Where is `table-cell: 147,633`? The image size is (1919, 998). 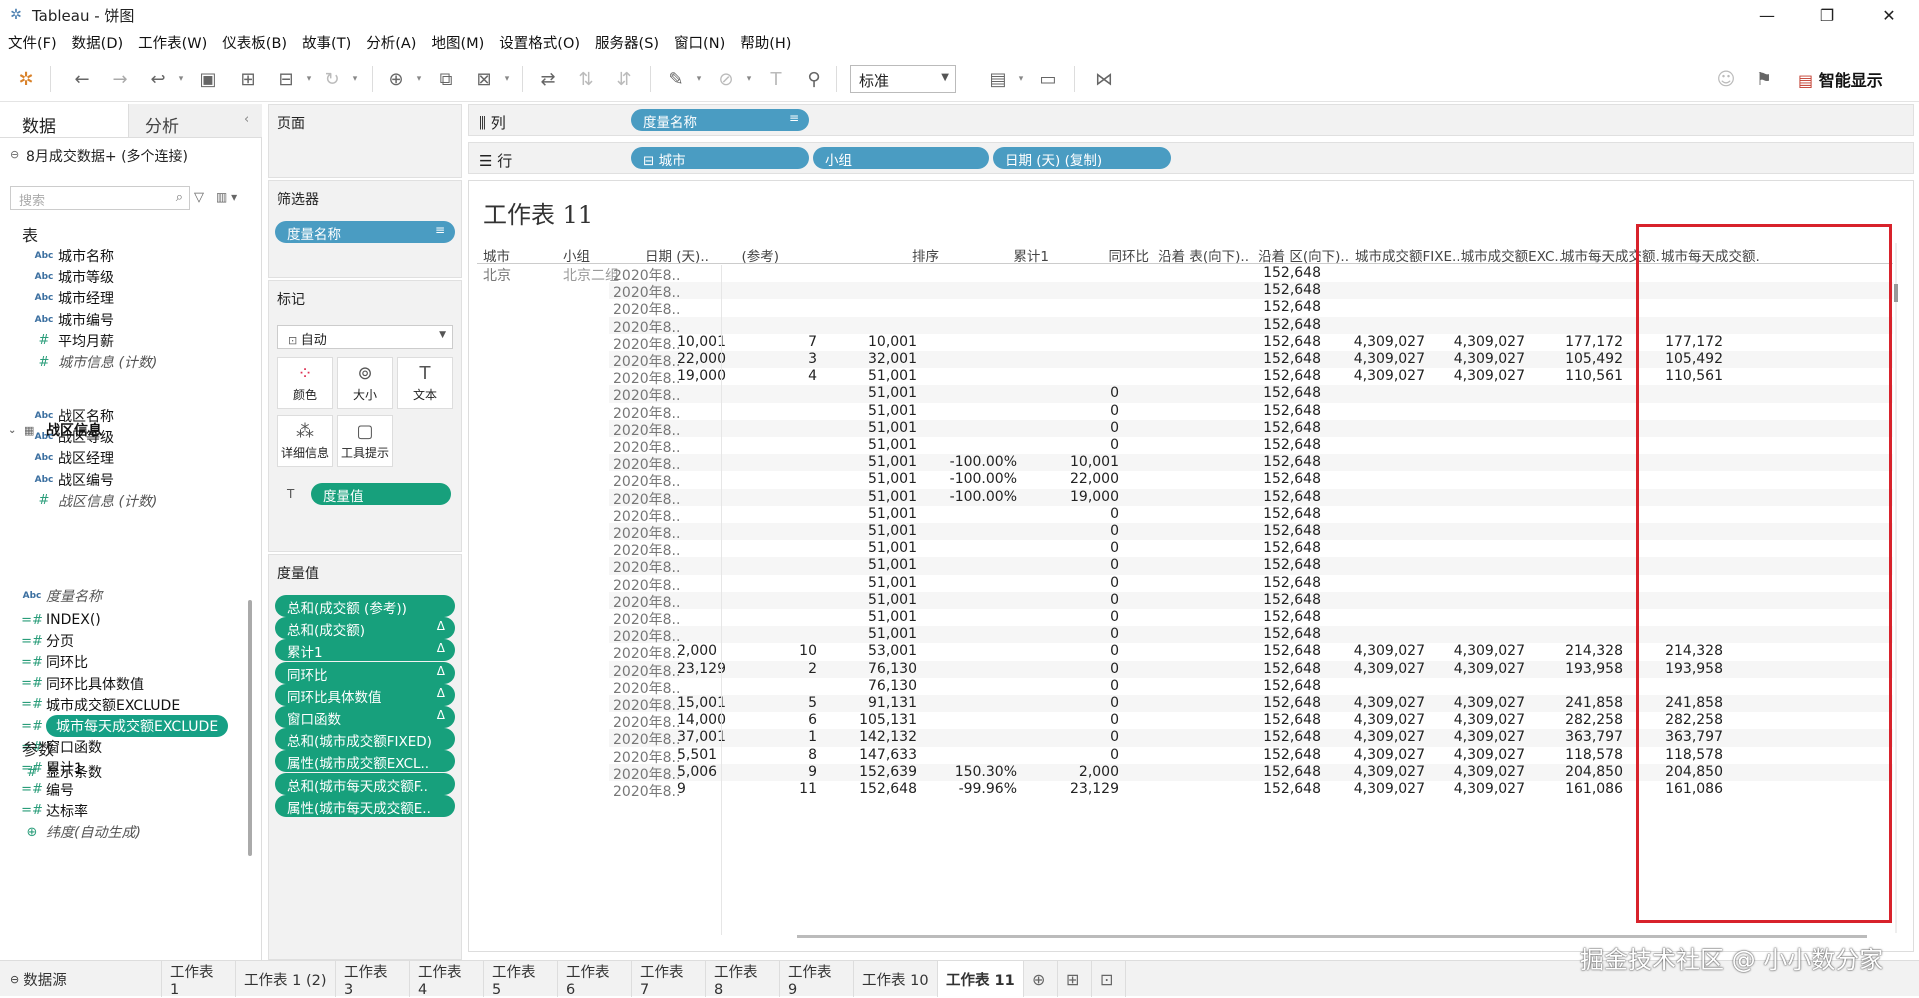
table-cell: 147,633 is located at coordinates (867, 755).